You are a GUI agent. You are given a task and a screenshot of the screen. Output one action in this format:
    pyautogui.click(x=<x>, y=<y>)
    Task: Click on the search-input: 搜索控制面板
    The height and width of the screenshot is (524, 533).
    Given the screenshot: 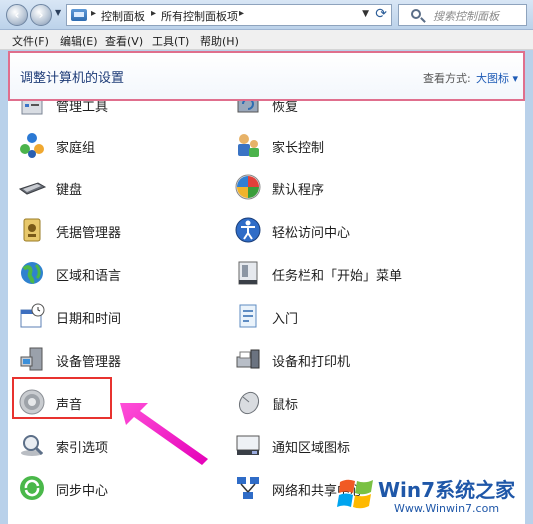 What is the action you would take?
    pyautogui.click(x=462, y=15)
    